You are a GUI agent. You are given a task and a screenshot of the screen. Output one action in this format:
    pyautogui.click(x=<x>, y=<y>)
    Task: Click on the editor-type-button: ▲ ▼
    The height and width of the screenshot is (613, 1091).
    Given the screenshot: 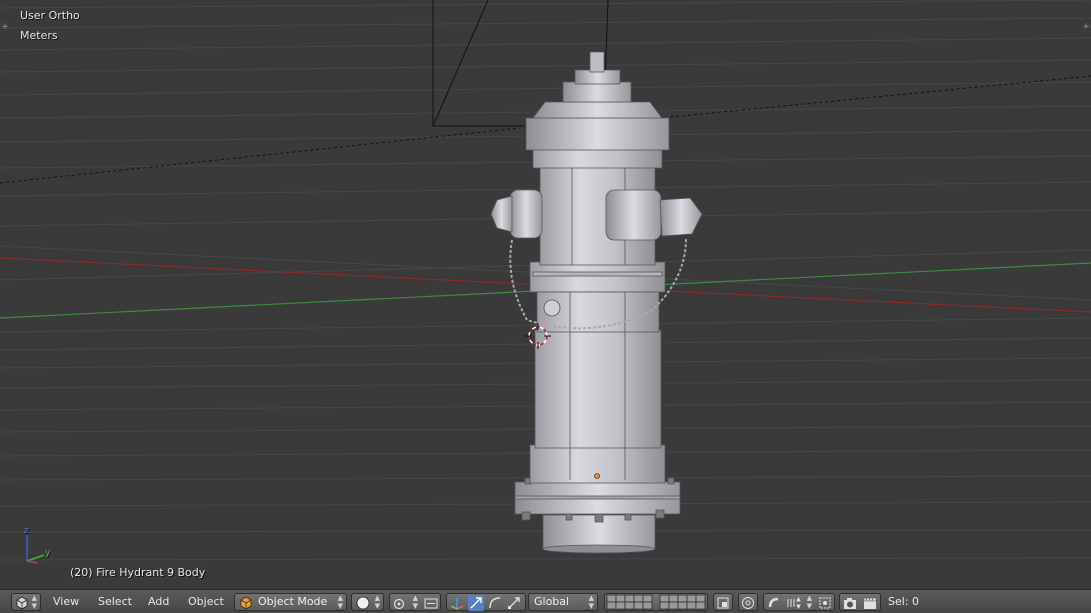 What is the action you would take?
    pyautogui.click(x=26, y=602)
    